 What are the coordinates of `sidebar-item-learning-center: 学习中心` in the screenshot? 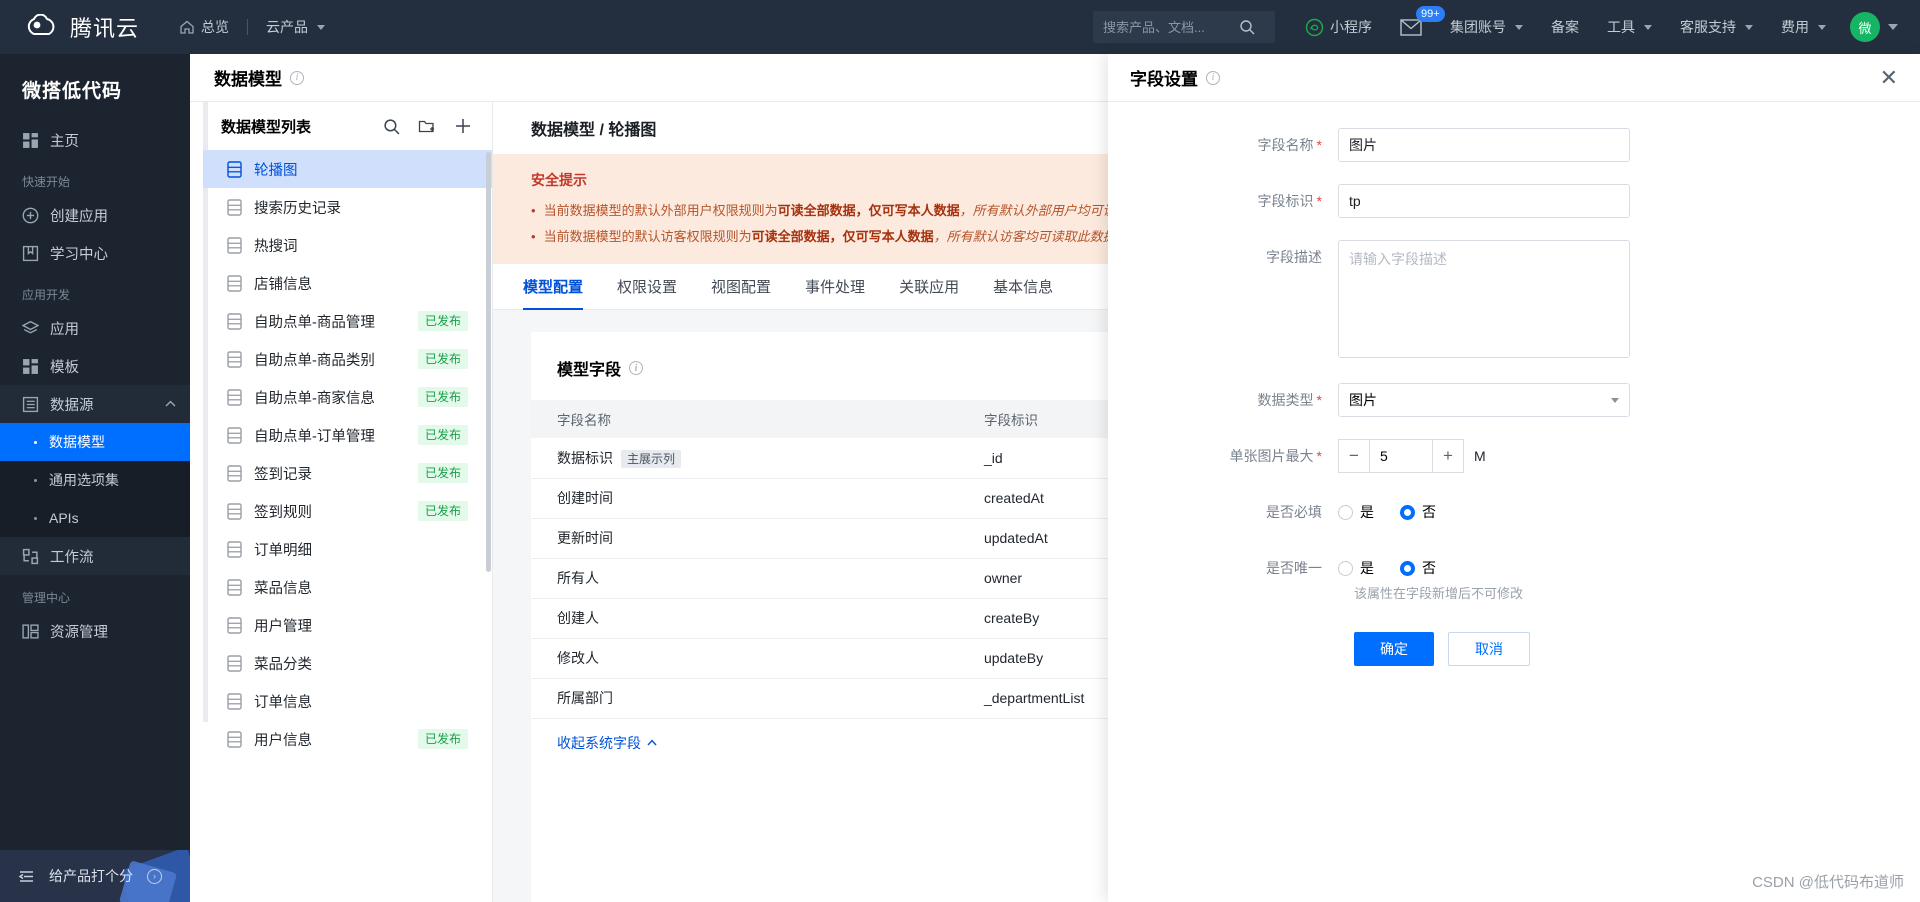 It's located at (95, 253).